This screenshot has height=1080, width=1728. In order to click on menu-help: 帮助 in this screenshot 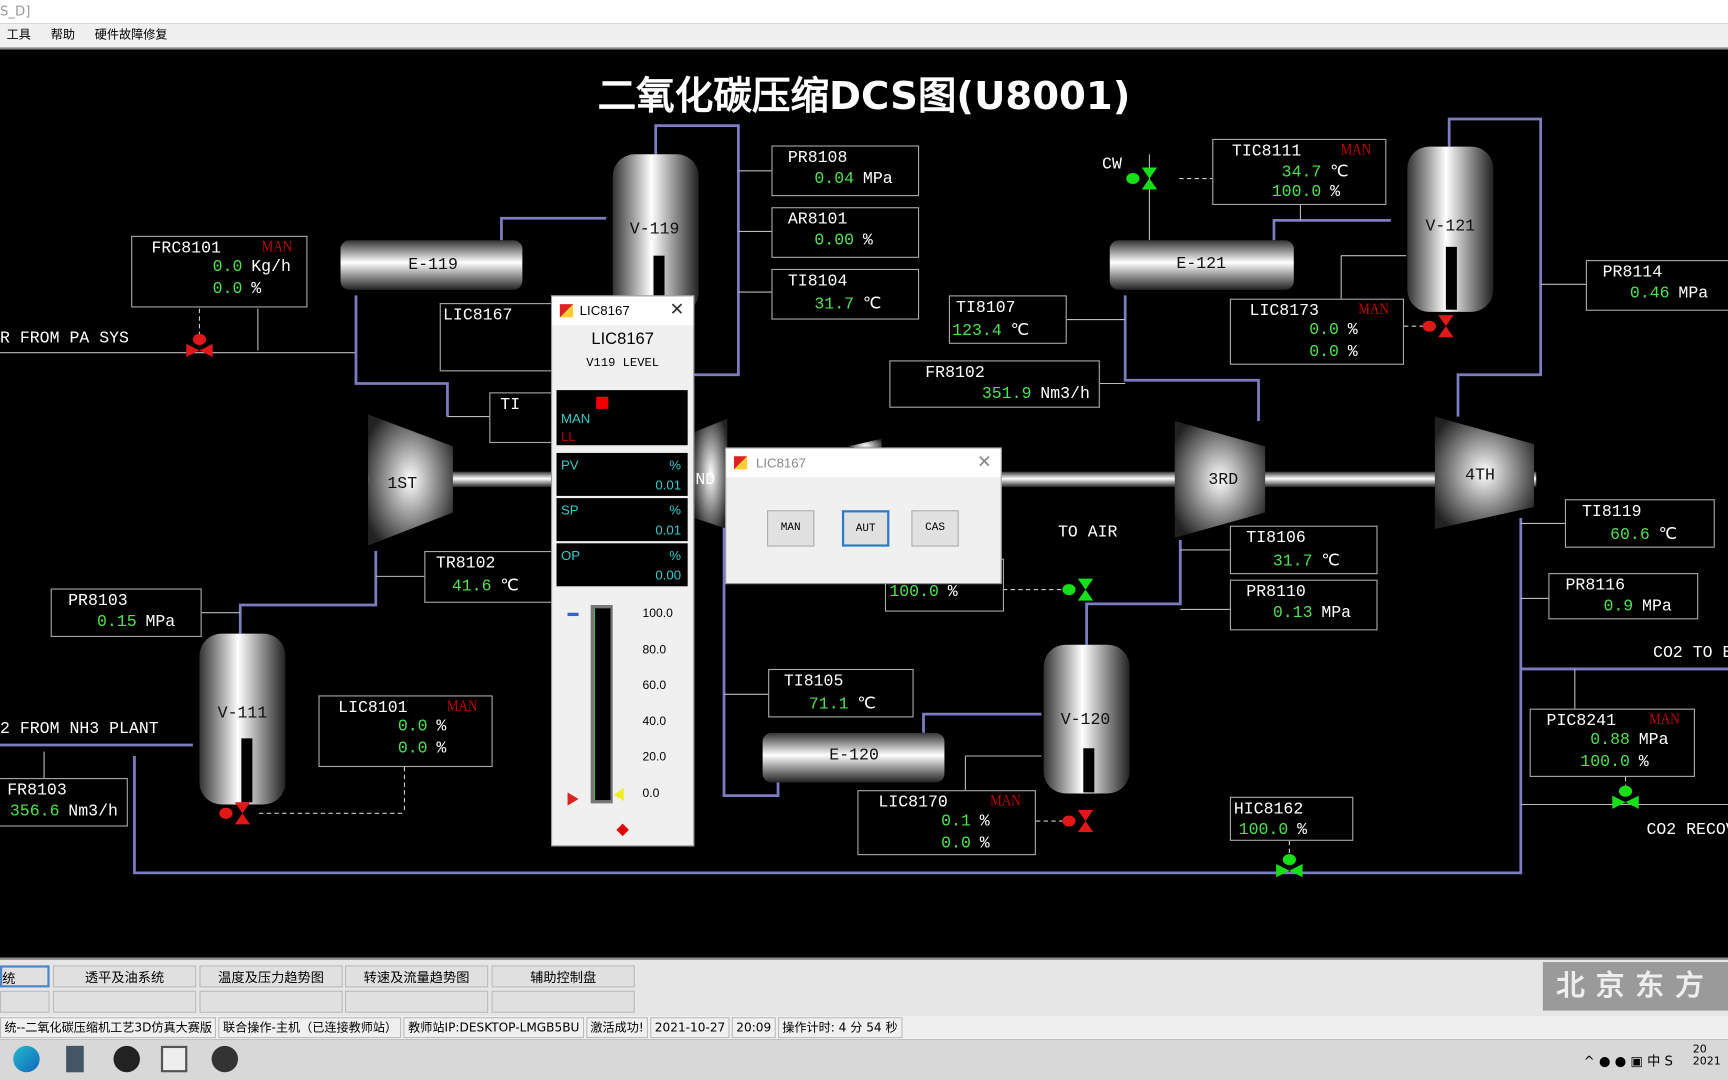, I will do `click(63, 35)`.